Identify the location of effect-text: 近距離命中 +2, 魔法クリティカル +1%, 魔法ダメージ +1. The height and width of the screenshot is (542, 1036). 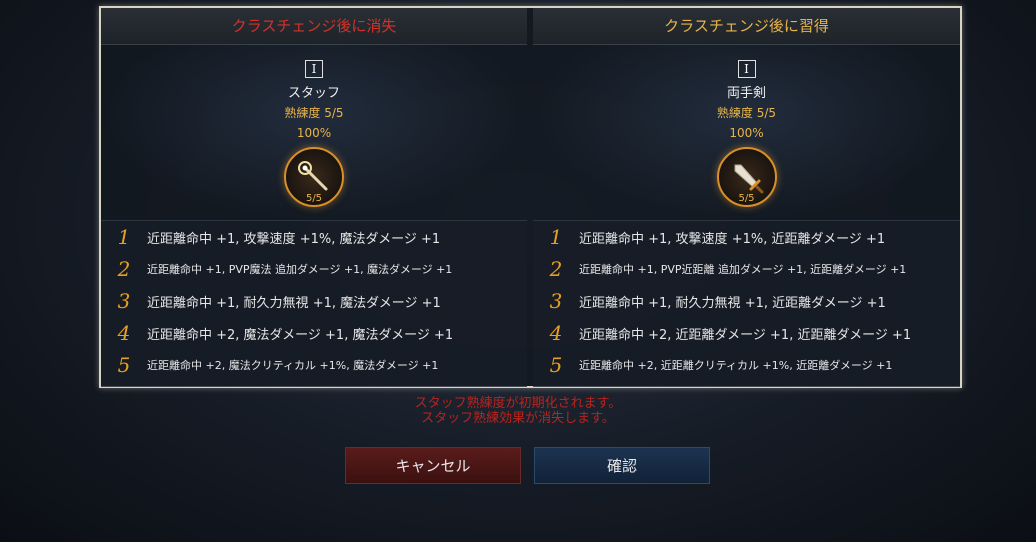
(293, 365).